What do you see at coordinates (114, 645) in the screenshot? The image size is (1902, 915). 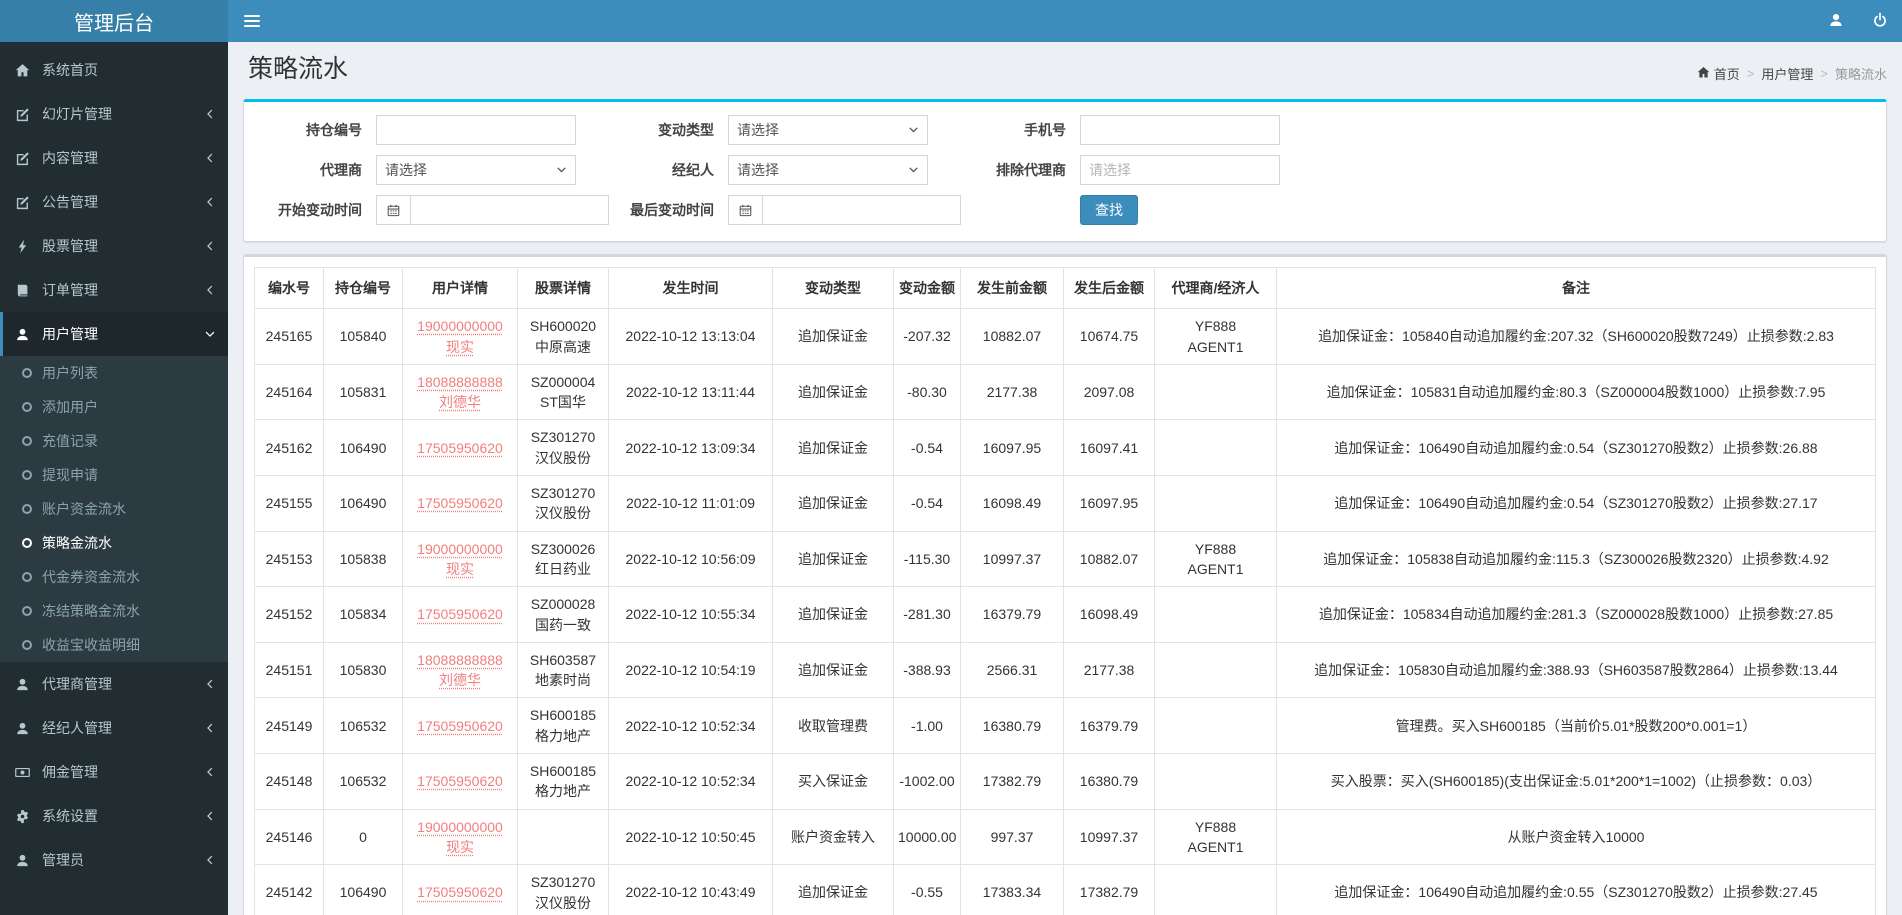 I see `sidebar-subitem: 收益宝收益明细` at bounding box center [114, 645].